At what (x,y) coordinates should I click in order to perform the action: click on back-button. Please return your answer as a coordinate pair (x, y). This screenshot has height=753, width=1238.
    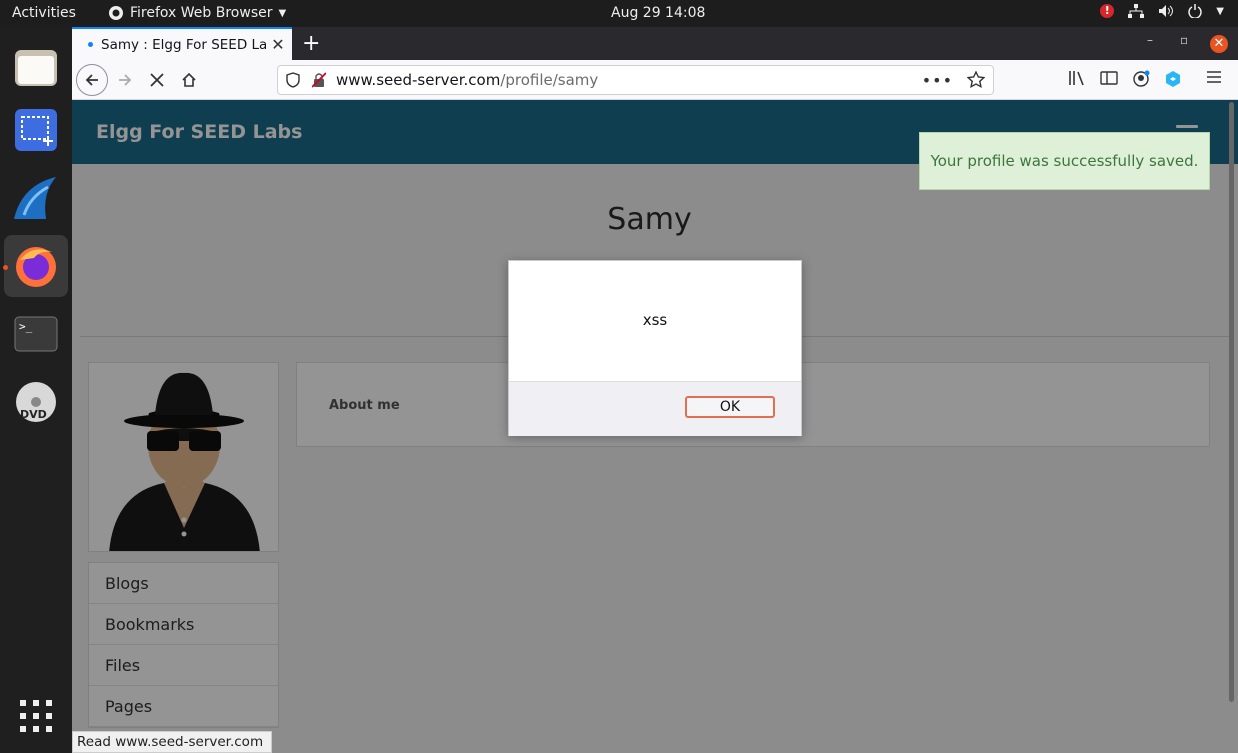
    Looking at the image, I should click on (92, 80).